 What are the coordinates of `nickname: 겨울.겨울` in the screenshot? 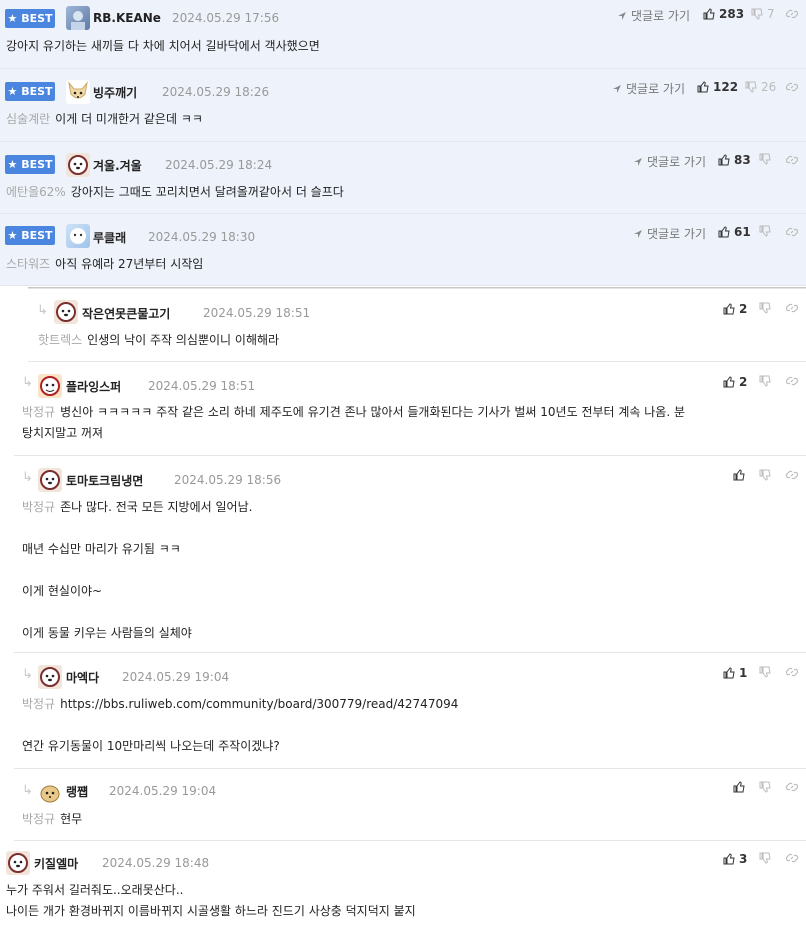 It's located at (117, 165).